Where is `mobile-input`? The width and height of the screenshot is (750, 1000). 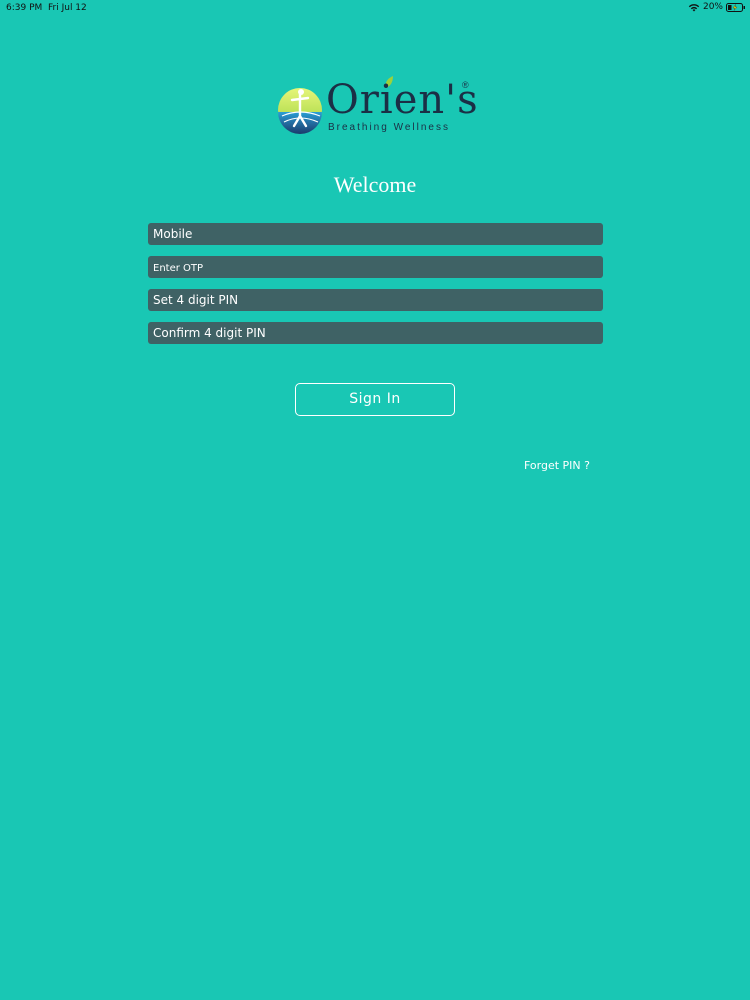
mobile-input is located at coordinates (375, 234).